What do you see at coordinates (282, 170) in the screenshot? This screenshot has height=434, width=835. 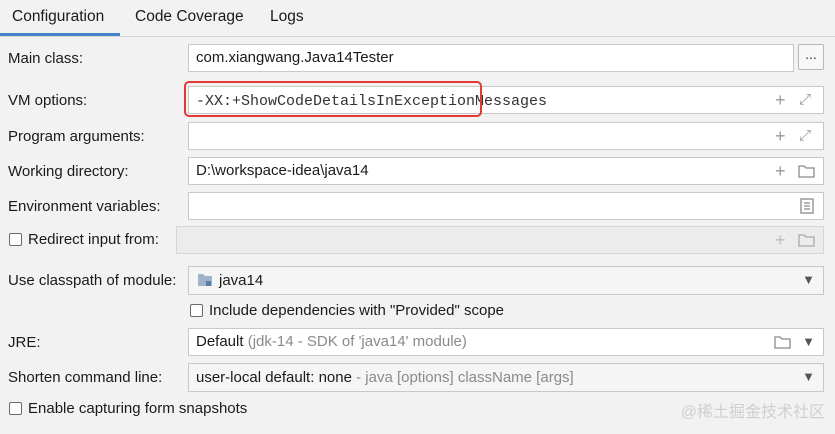 I see `working-directory-value: D:\workspace-idea\java14` at bounding box center [282, 170].